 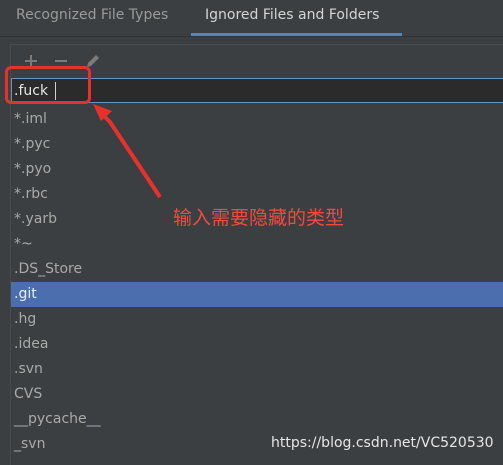 I want to click on annotation-highlight-box, so click(x=48, y=85).